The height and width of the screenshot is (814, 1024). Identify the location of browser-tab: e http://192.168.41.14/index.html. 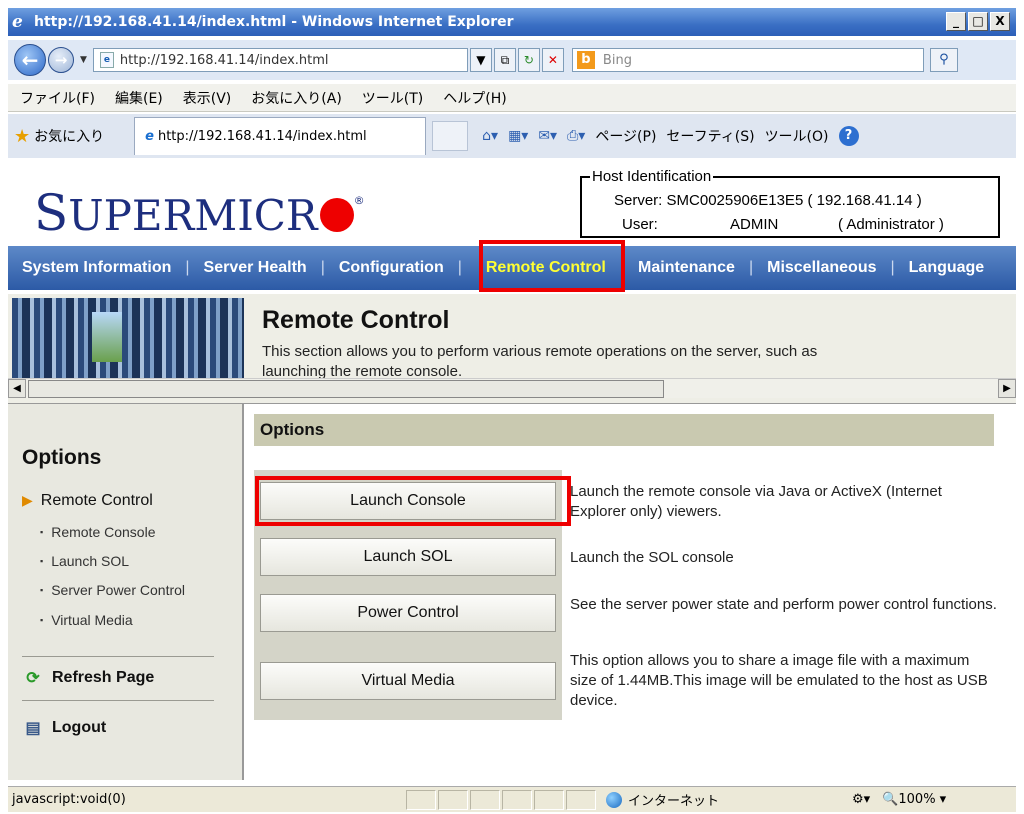
(280, 136).